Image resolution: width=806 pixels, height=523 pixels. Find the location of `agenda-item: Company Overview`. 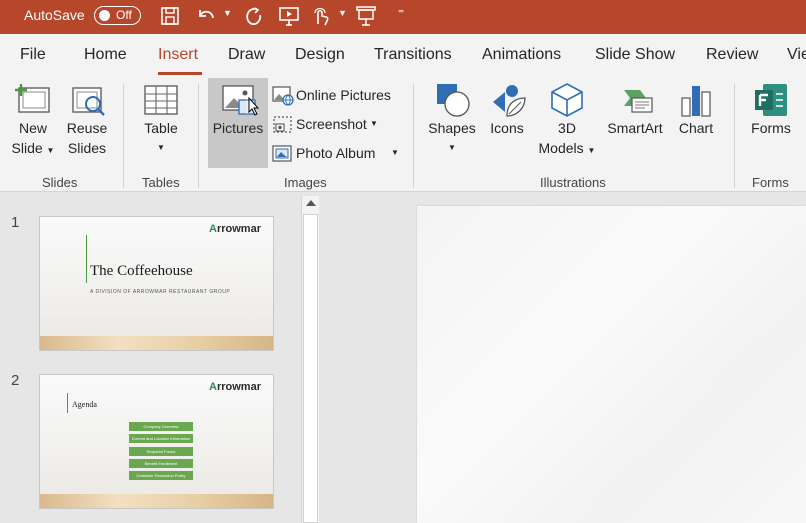

agenda-item: Company Overview is located at coordinates (161, 426).